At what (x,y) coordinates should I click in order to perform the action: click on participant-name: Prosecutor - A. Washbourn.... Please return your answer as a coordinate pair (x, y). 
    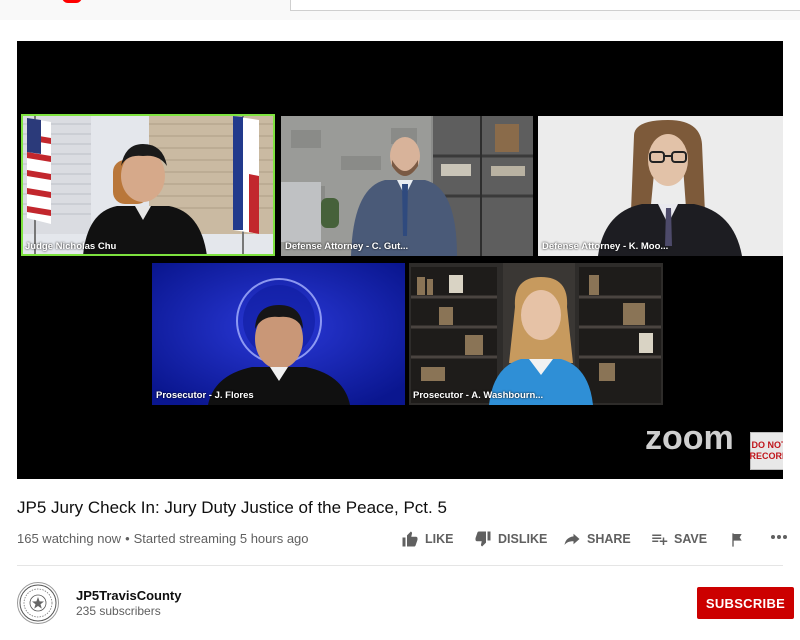
    Looking at the image, I should click on (478, 395).